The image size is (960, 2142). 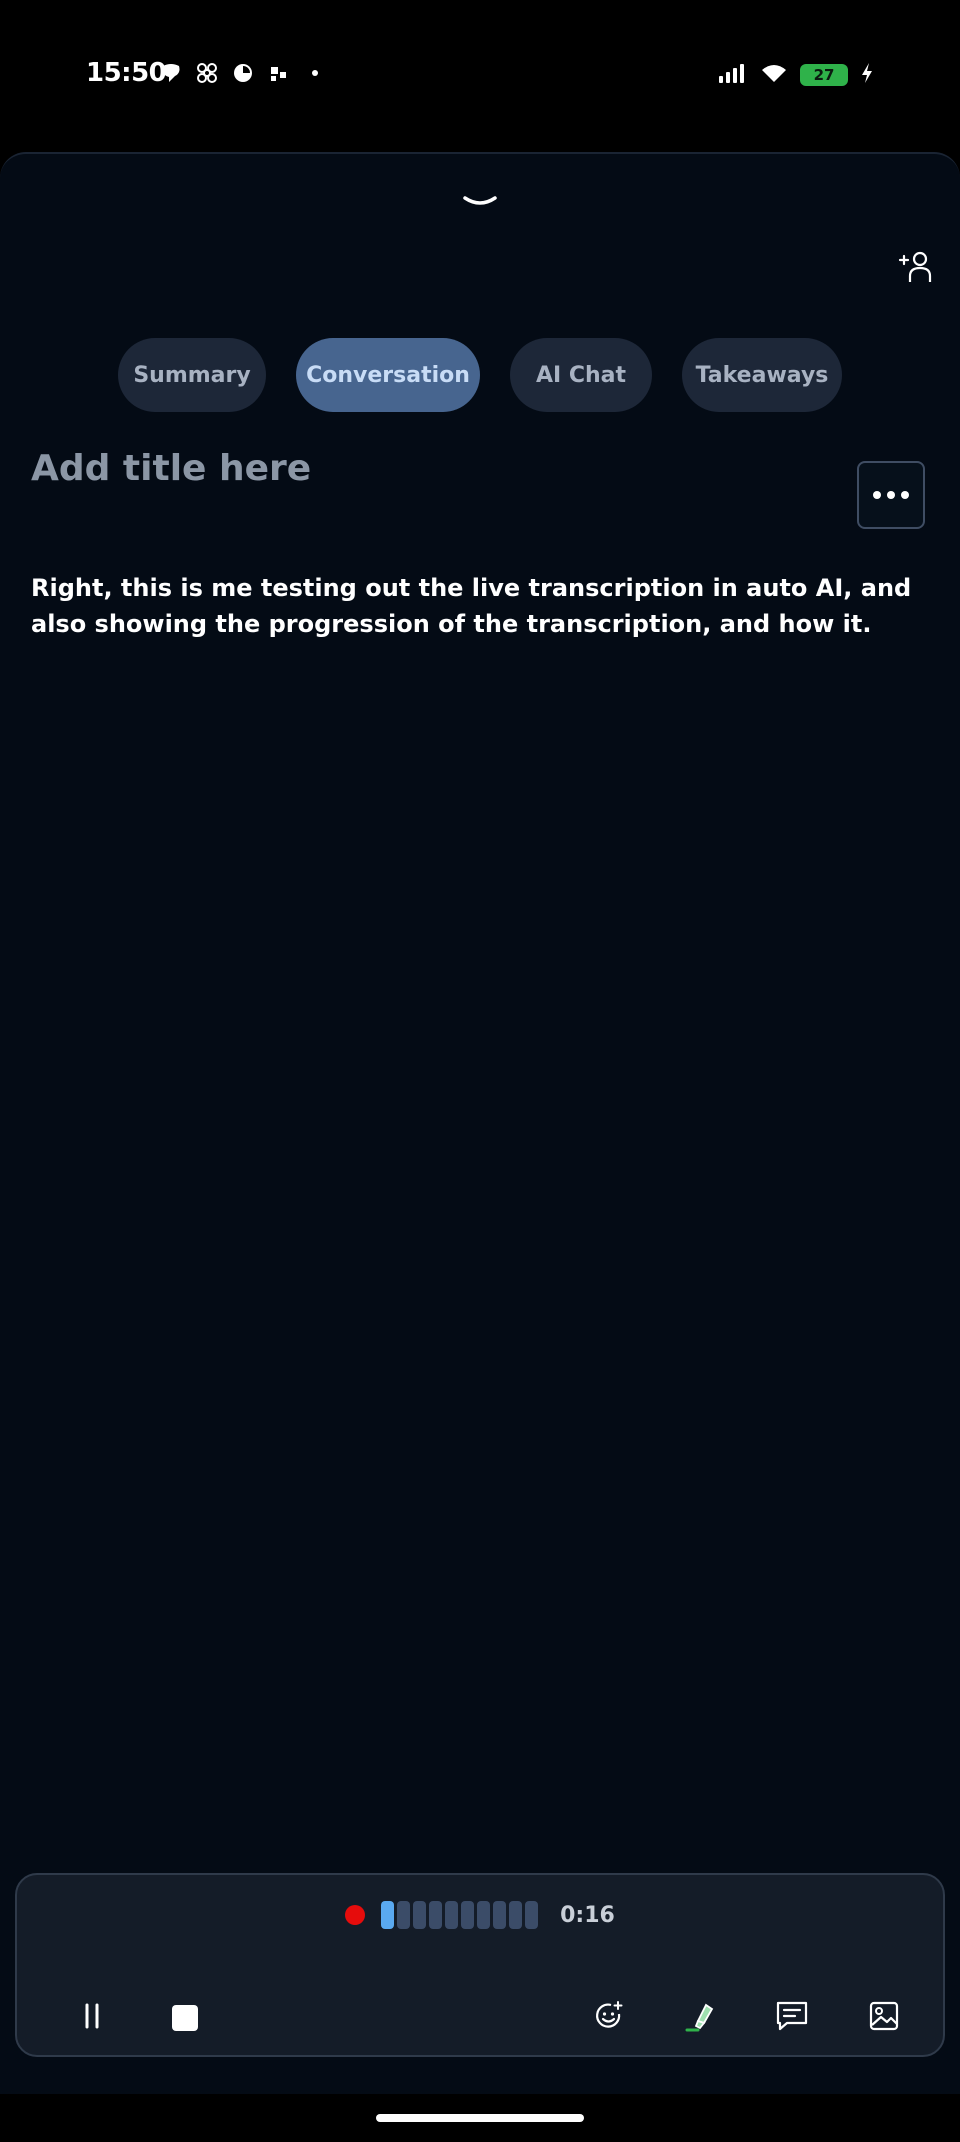 I want to click on tab-bar: Summary Conversation AI Chat Takeaways, so click(x=480, y=375).